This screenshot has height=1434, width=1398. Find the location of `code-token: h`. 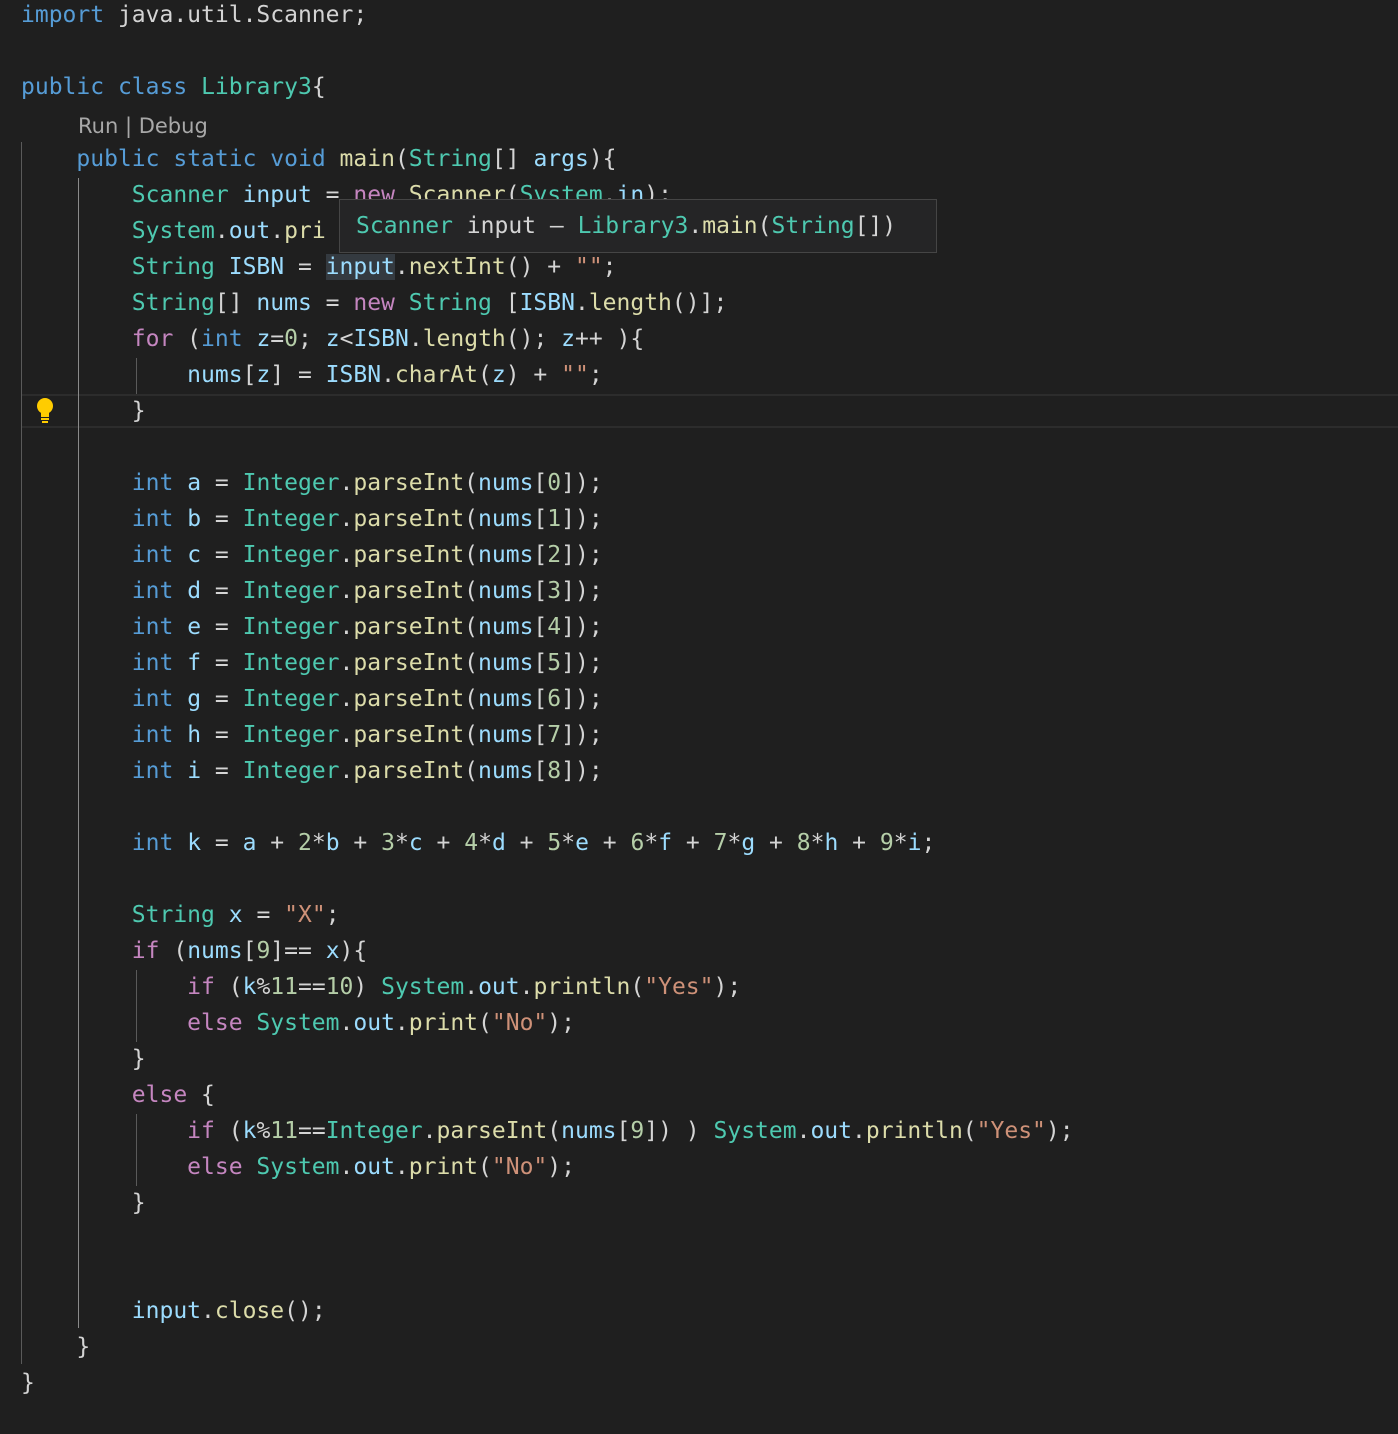

code-token: h is located at coordinates (194, 735).